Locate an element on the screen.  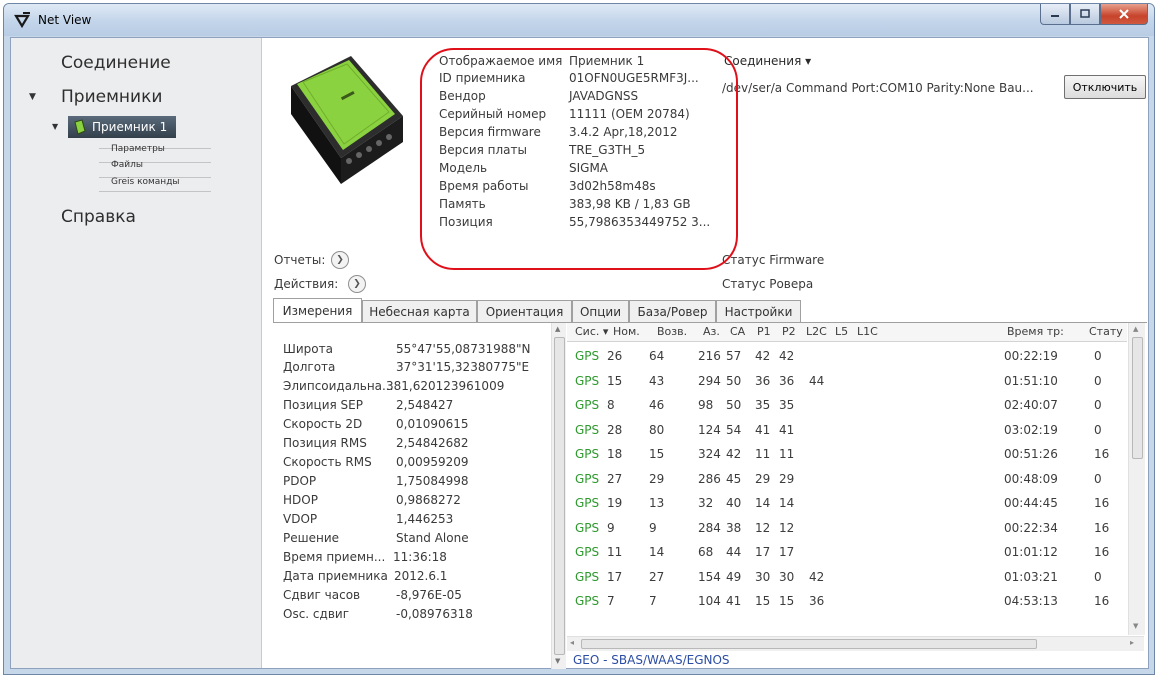
cell-ca: 38 is located at coordinates (734, 527).